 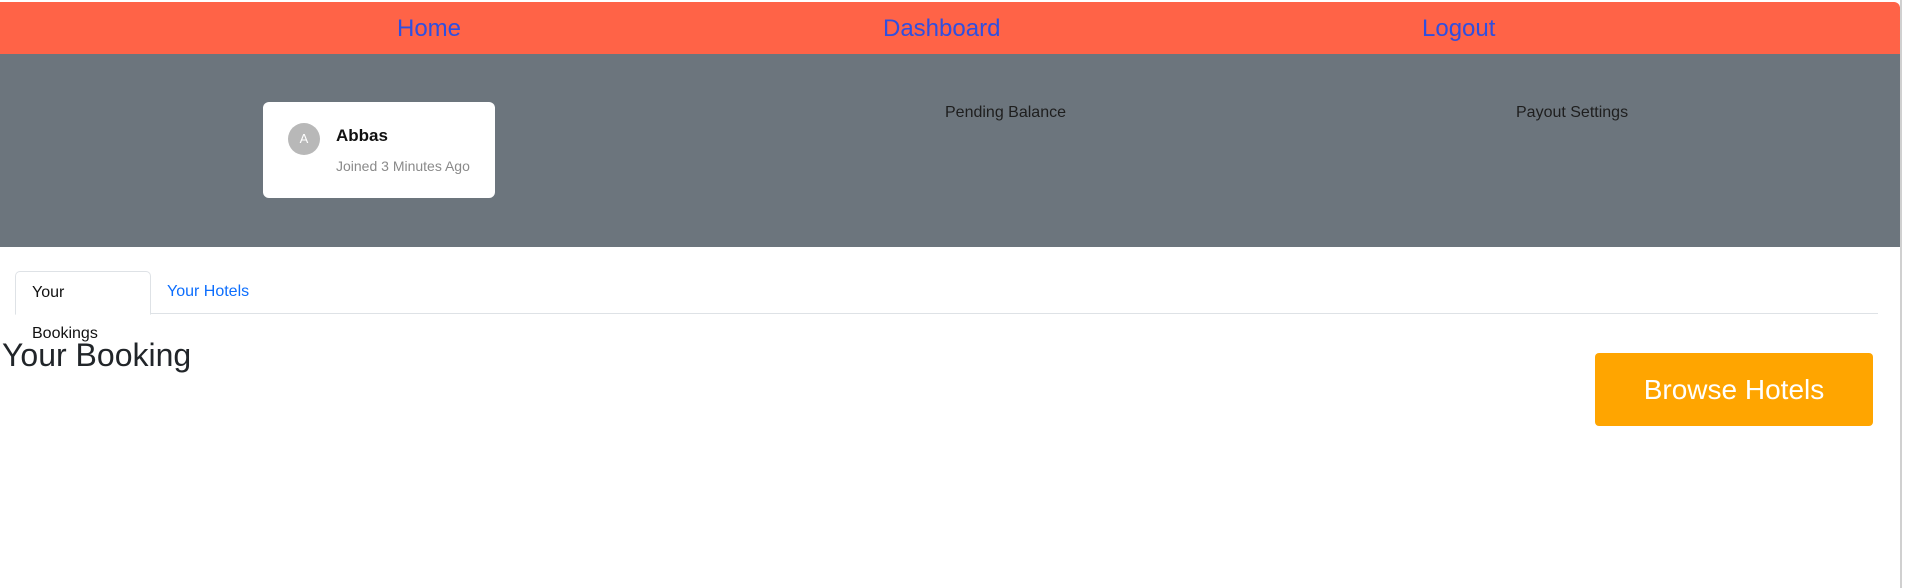 I want to click on top-navbar: Home Dashboard Logout, so click(x=950, y=28).